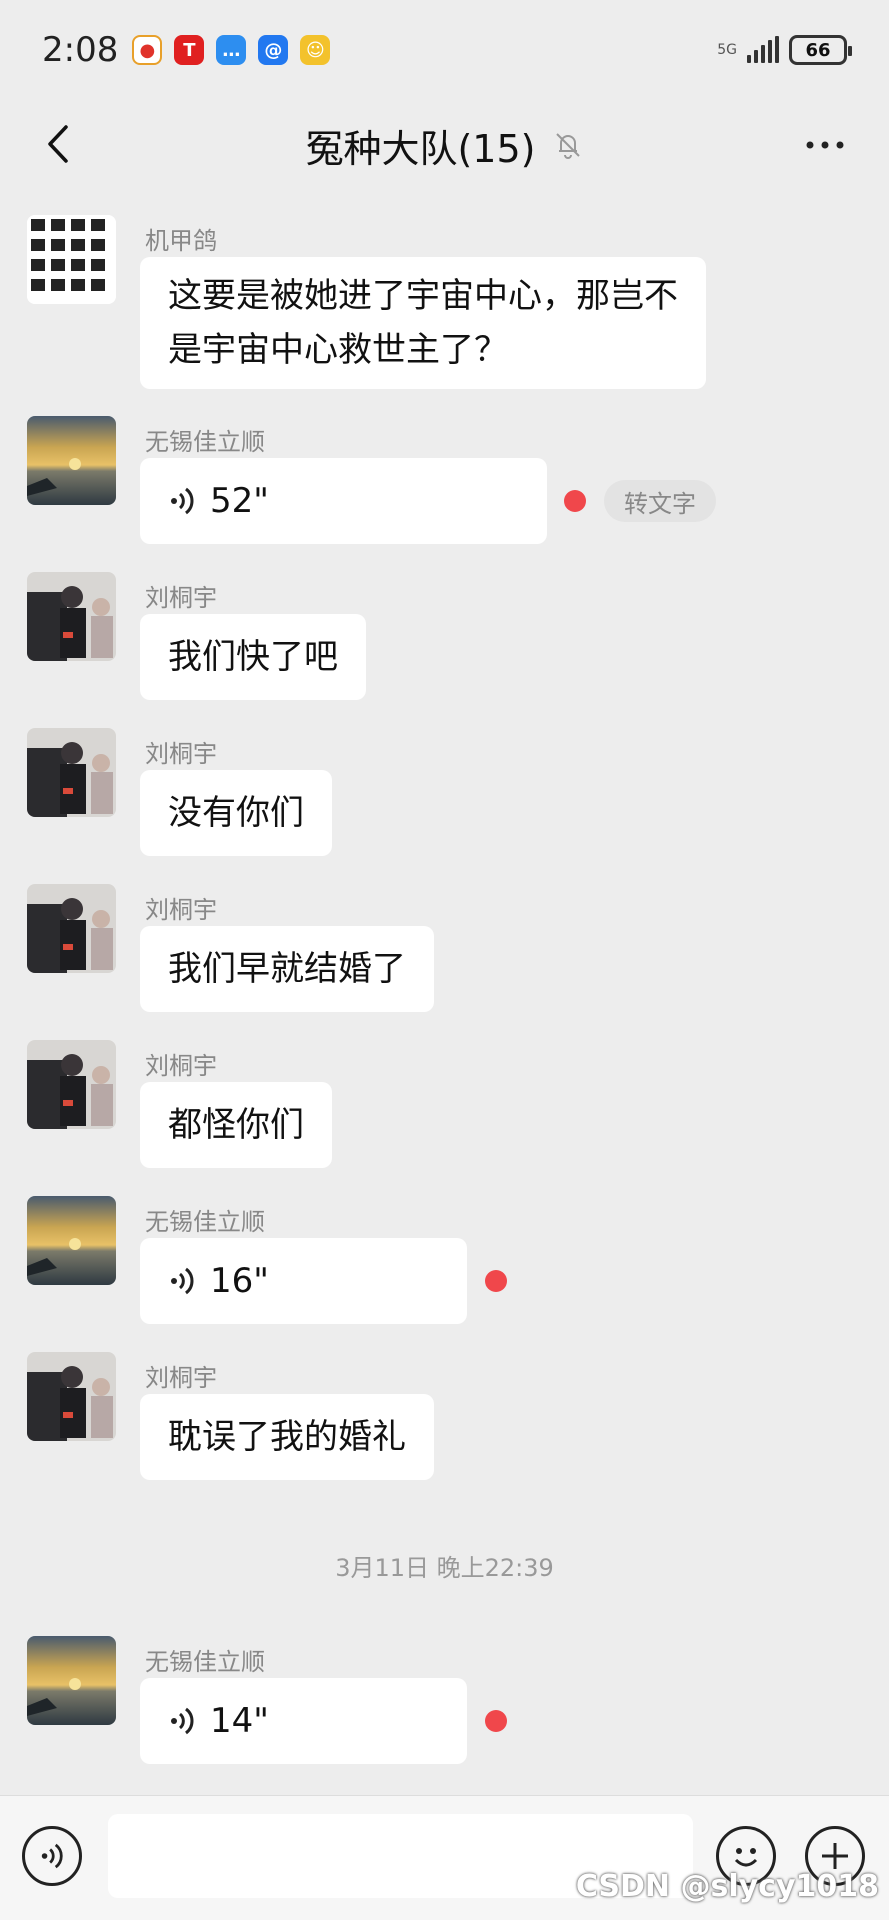 The image size is (889, 1920). I want to click on message-bubble: 这要是被她进了宇宙中心，那岂不 是宇宙中心救世主了？, so click(423, 323).